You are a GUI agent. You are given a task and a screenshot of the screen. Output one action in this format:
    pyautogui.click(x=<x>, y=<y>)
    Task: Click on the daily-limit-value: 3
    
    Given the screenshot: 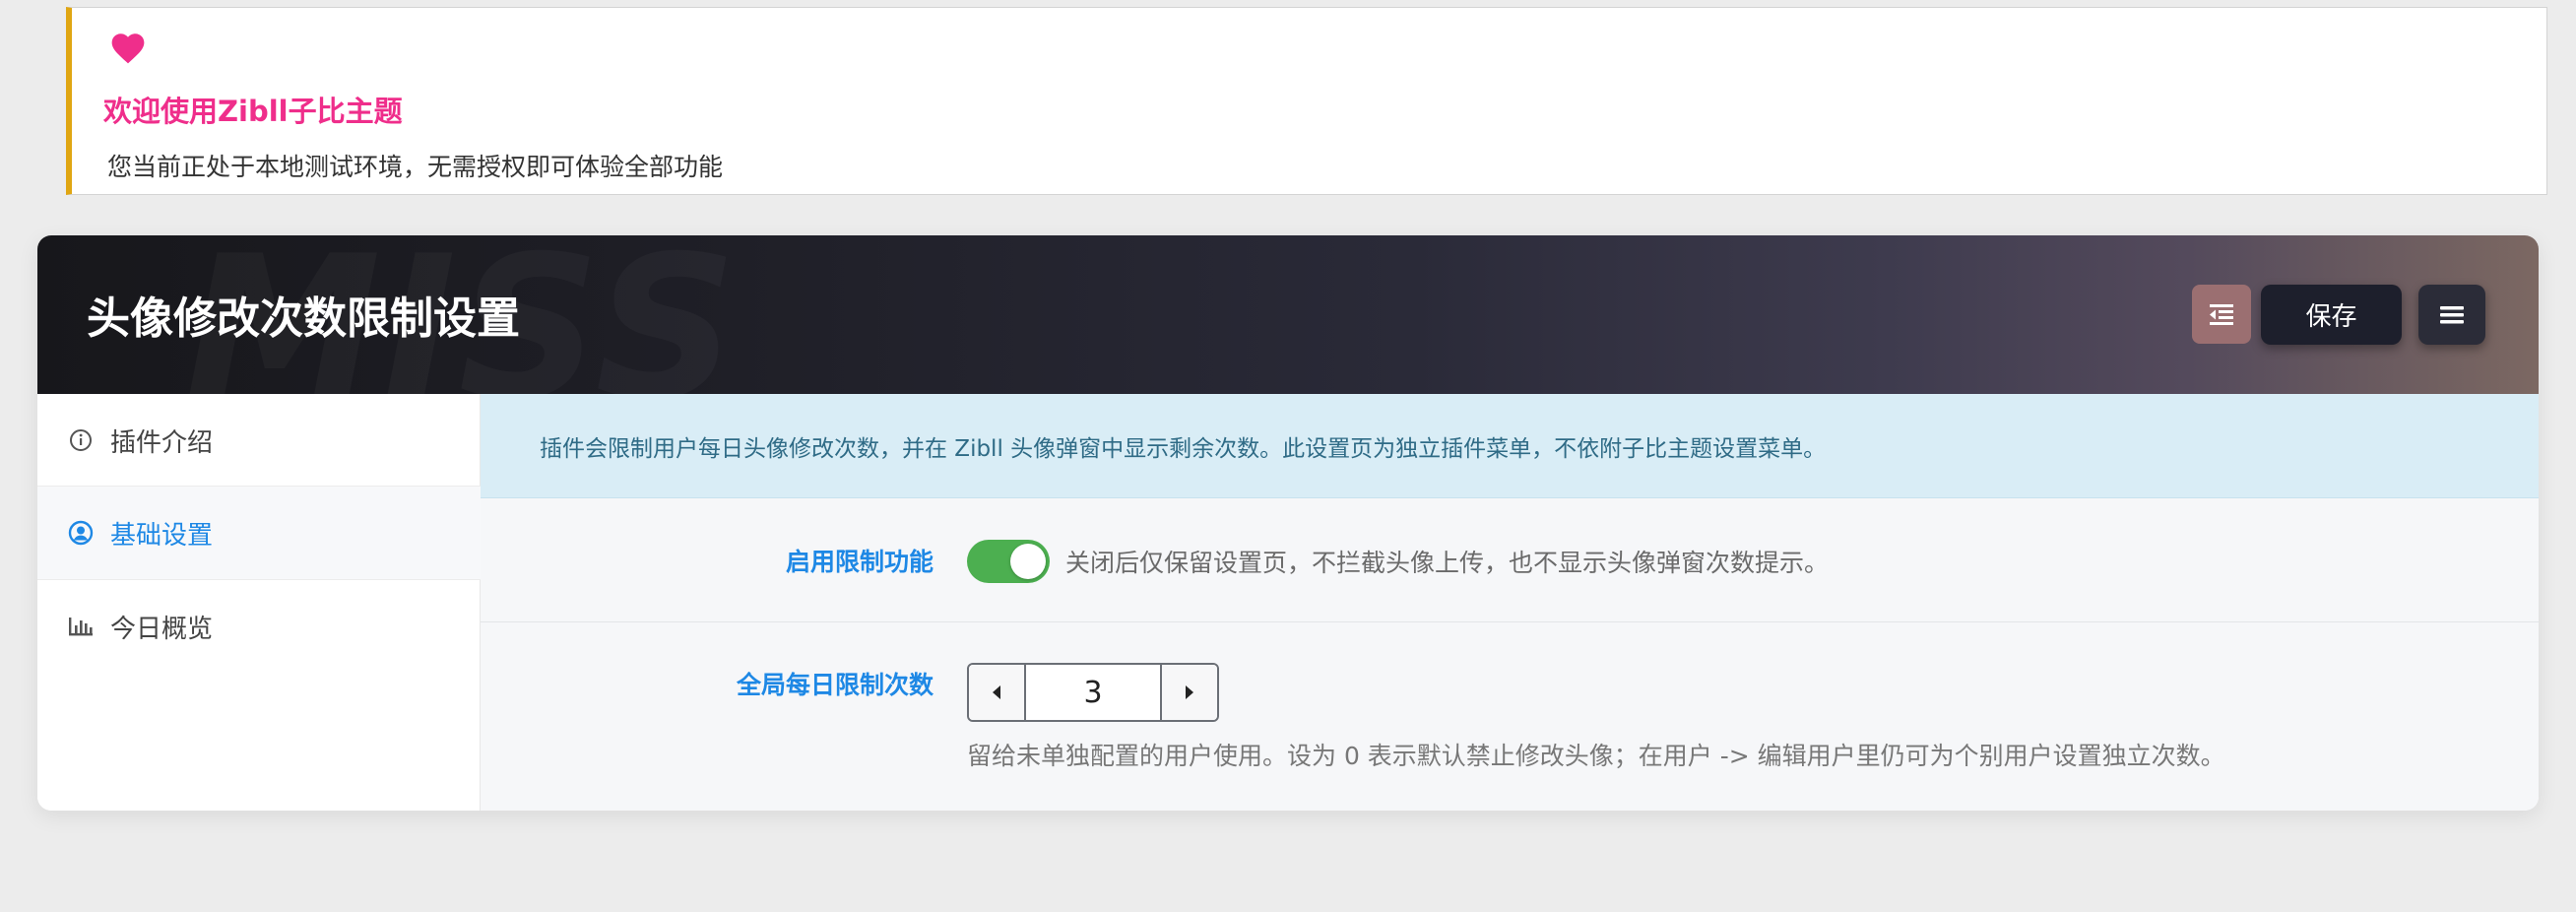 What is the action you would take?
    pyautogui.click(x=1093, y=692)
    